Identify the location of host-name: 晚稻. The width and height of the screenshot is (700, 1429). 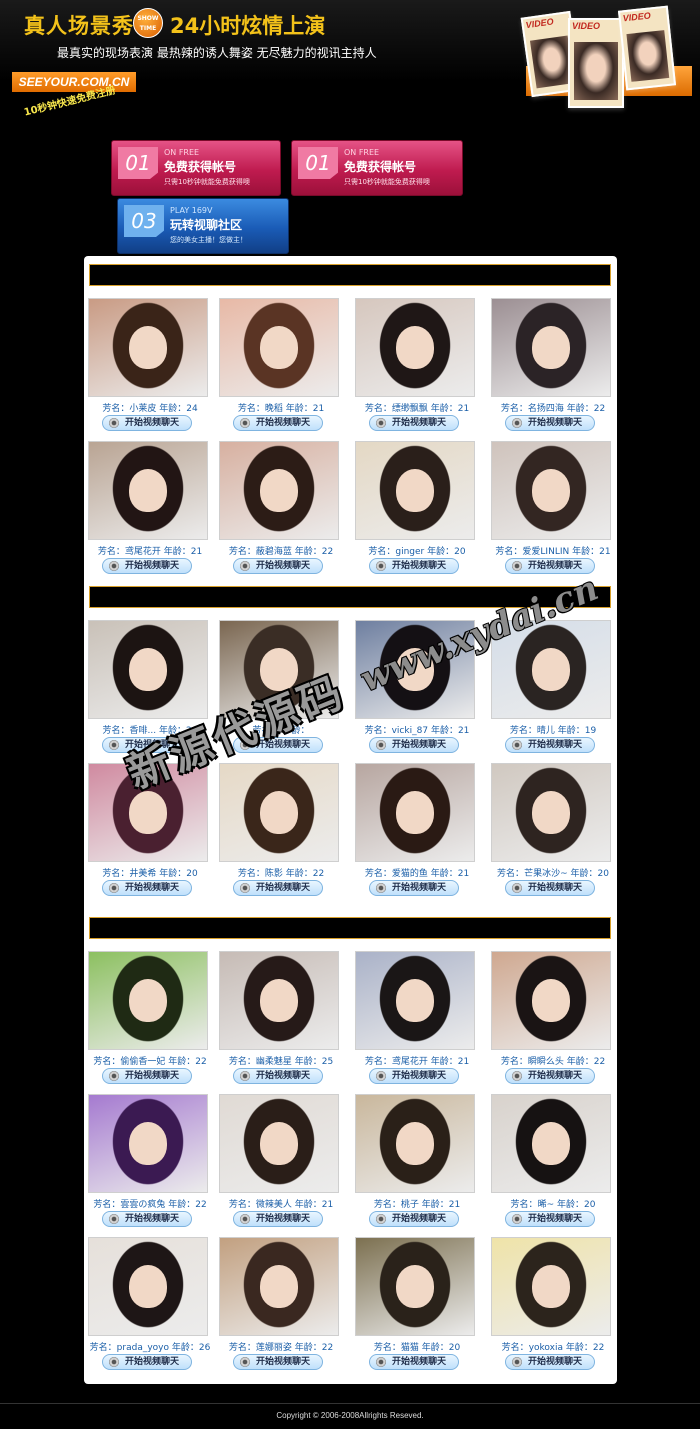
(273, 409).